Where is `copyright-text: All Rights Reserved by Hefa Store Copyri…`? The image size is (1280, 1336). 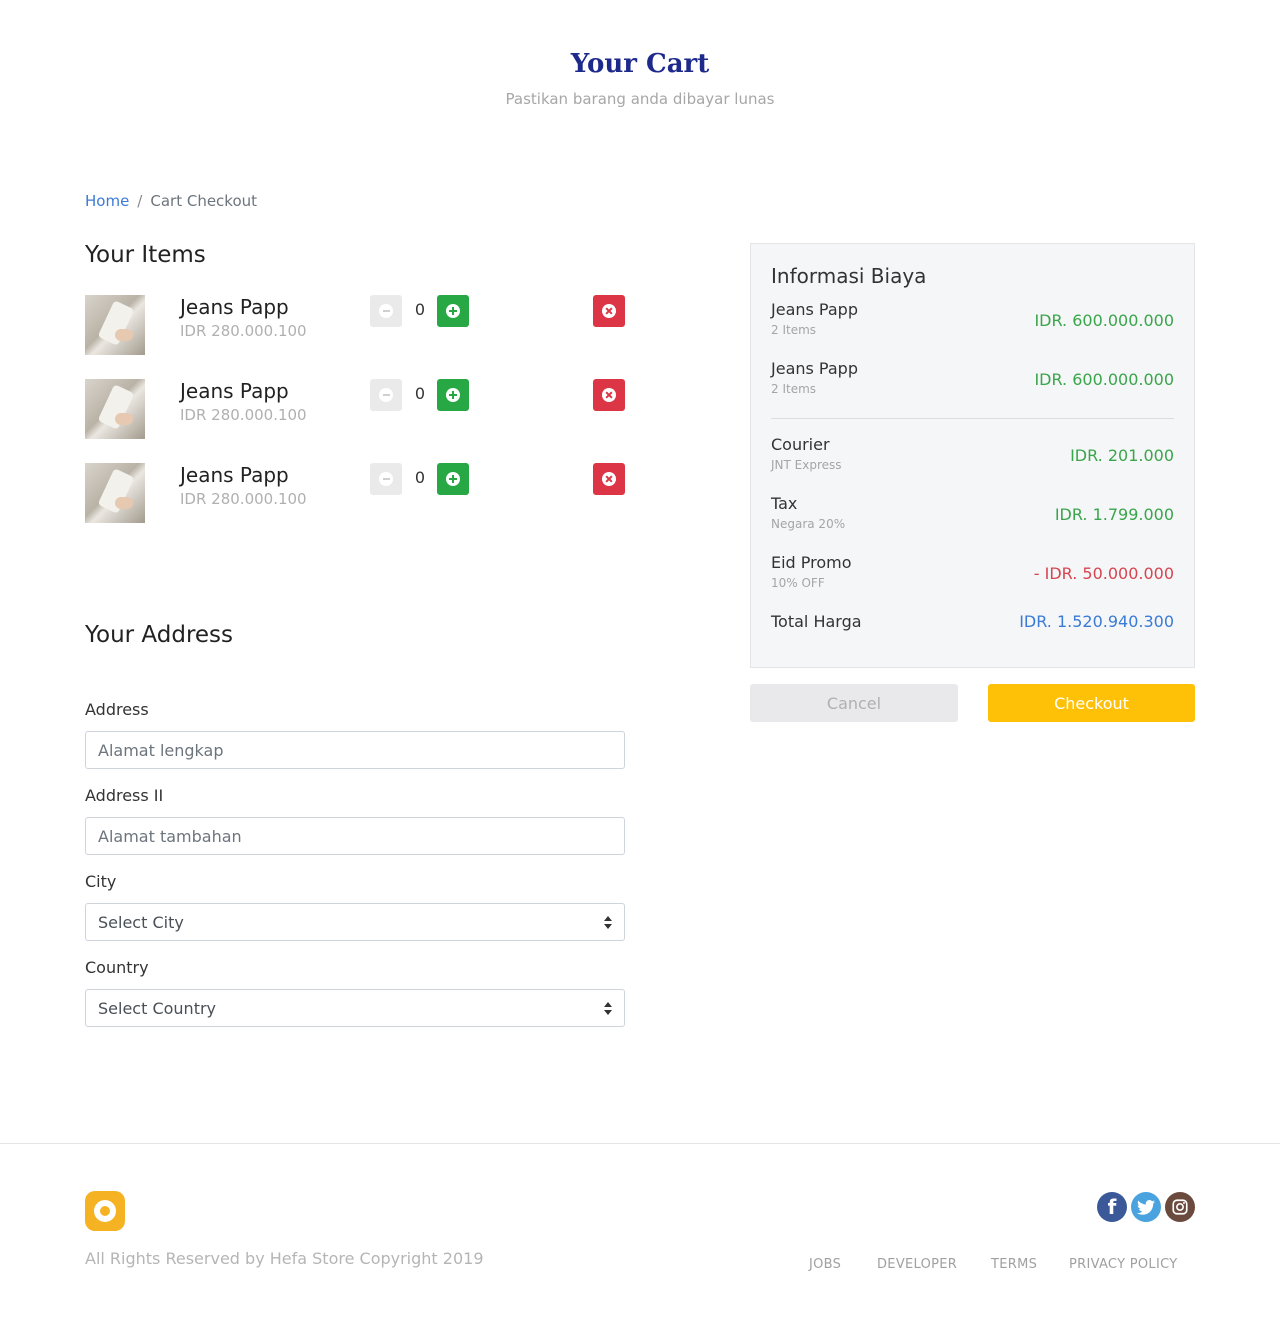
copyright-text: All Rights Reserved by Hefa Store Copyri… is located at coordinates (284, 1258).